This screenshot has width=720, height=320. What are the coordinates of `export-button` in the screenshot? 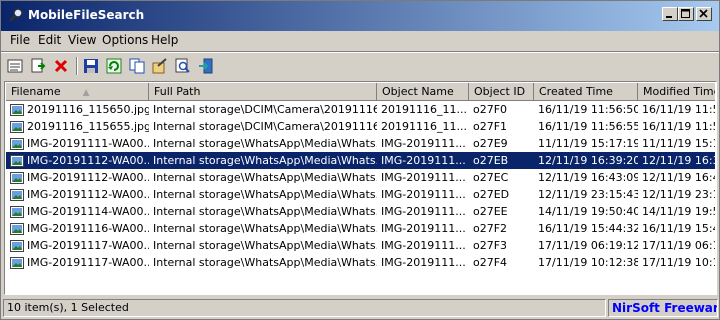 It's located at (38, 66).